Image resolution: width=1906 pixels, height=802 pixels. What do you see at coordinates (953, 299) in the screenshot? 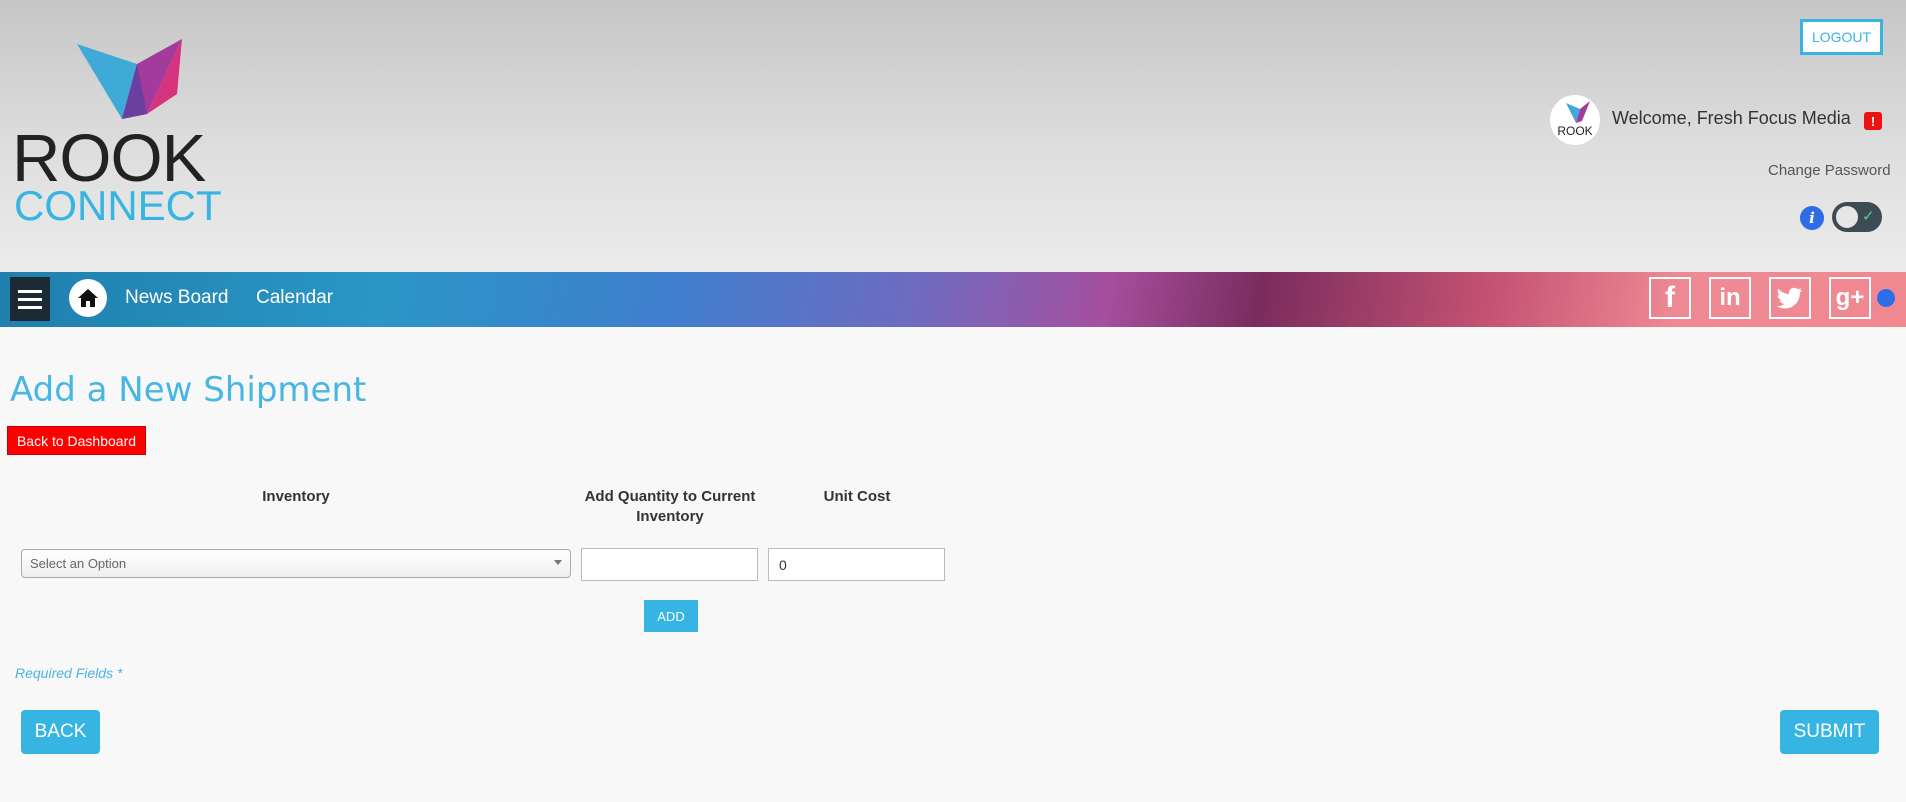
I see `main-navbar: News Board Calendar f in g+` at bounding box center [953, 299].